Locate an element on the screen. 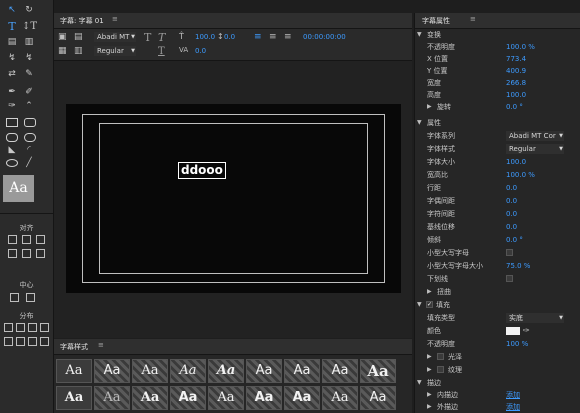 The width and height of the screenshot is (580, 413). fill-checkbox: ✓ is located at coordinates (429, 304).